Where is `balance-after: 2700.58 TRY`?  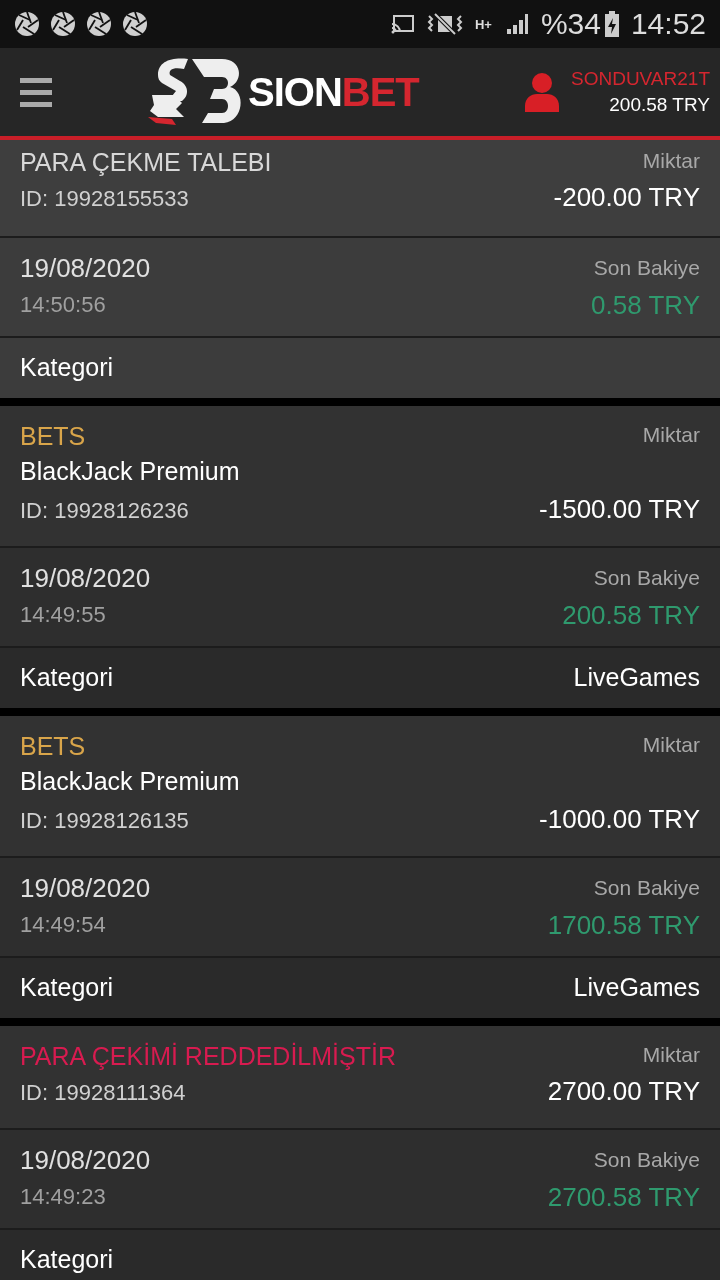
balance-after: 2700.58 TRY is located at coordinates (623, 1197).